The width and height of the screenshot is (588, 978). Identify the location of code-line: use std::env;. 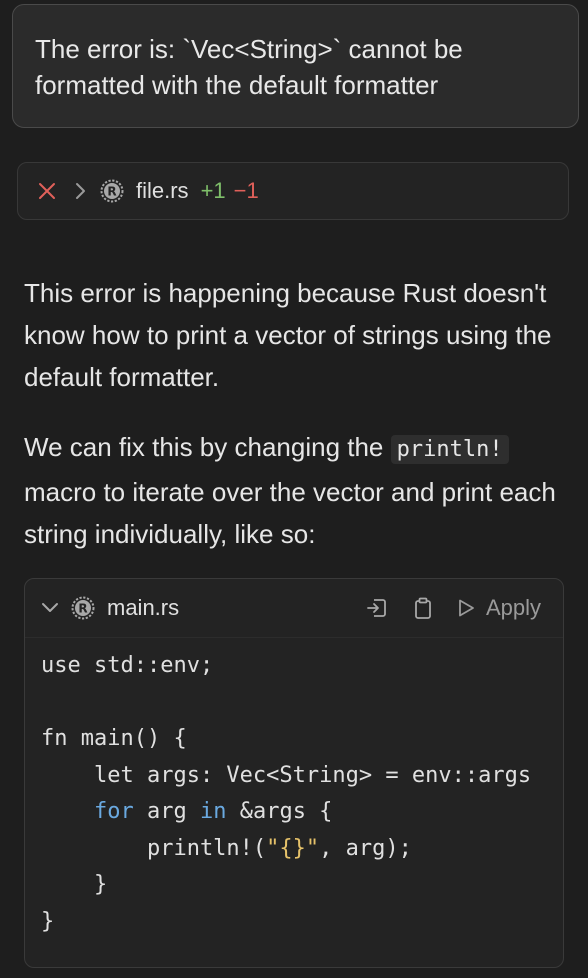
(127, 665).